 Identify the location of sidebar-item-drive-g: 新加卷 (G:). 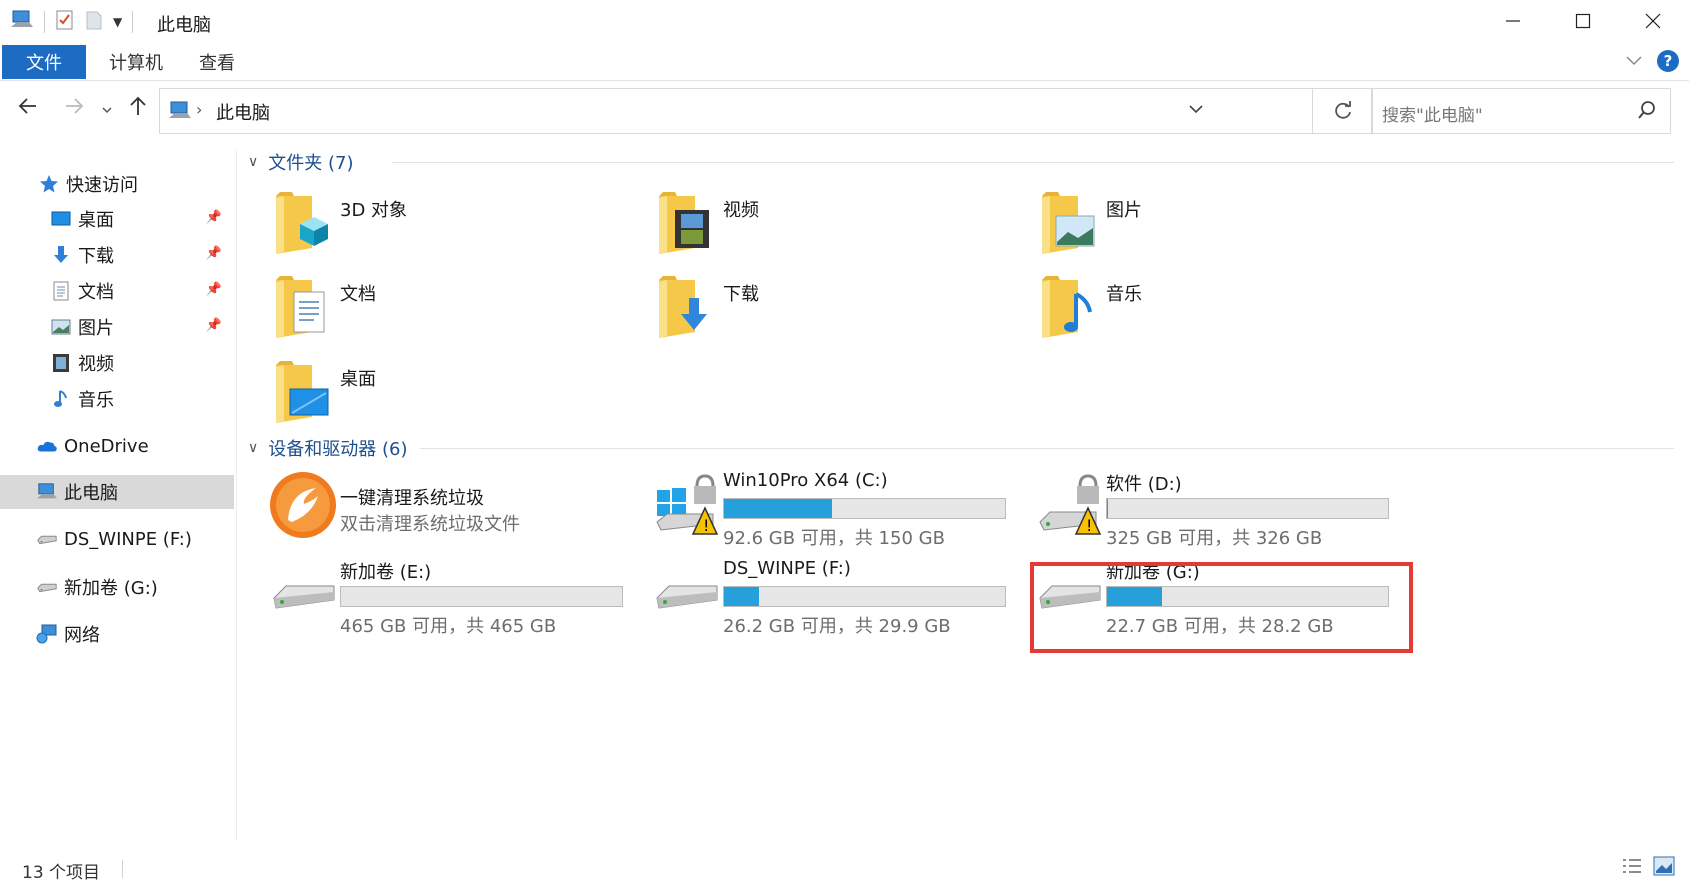
(117, 587).